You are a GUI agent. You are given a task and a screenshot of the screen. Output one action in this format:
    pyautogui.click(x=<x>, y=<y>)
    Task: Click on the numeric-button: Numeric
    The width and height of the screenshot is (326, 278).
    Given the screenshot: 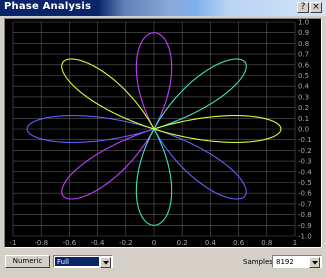 What is the action you would take?
    pyautogui.click(x=27, y=261)
    